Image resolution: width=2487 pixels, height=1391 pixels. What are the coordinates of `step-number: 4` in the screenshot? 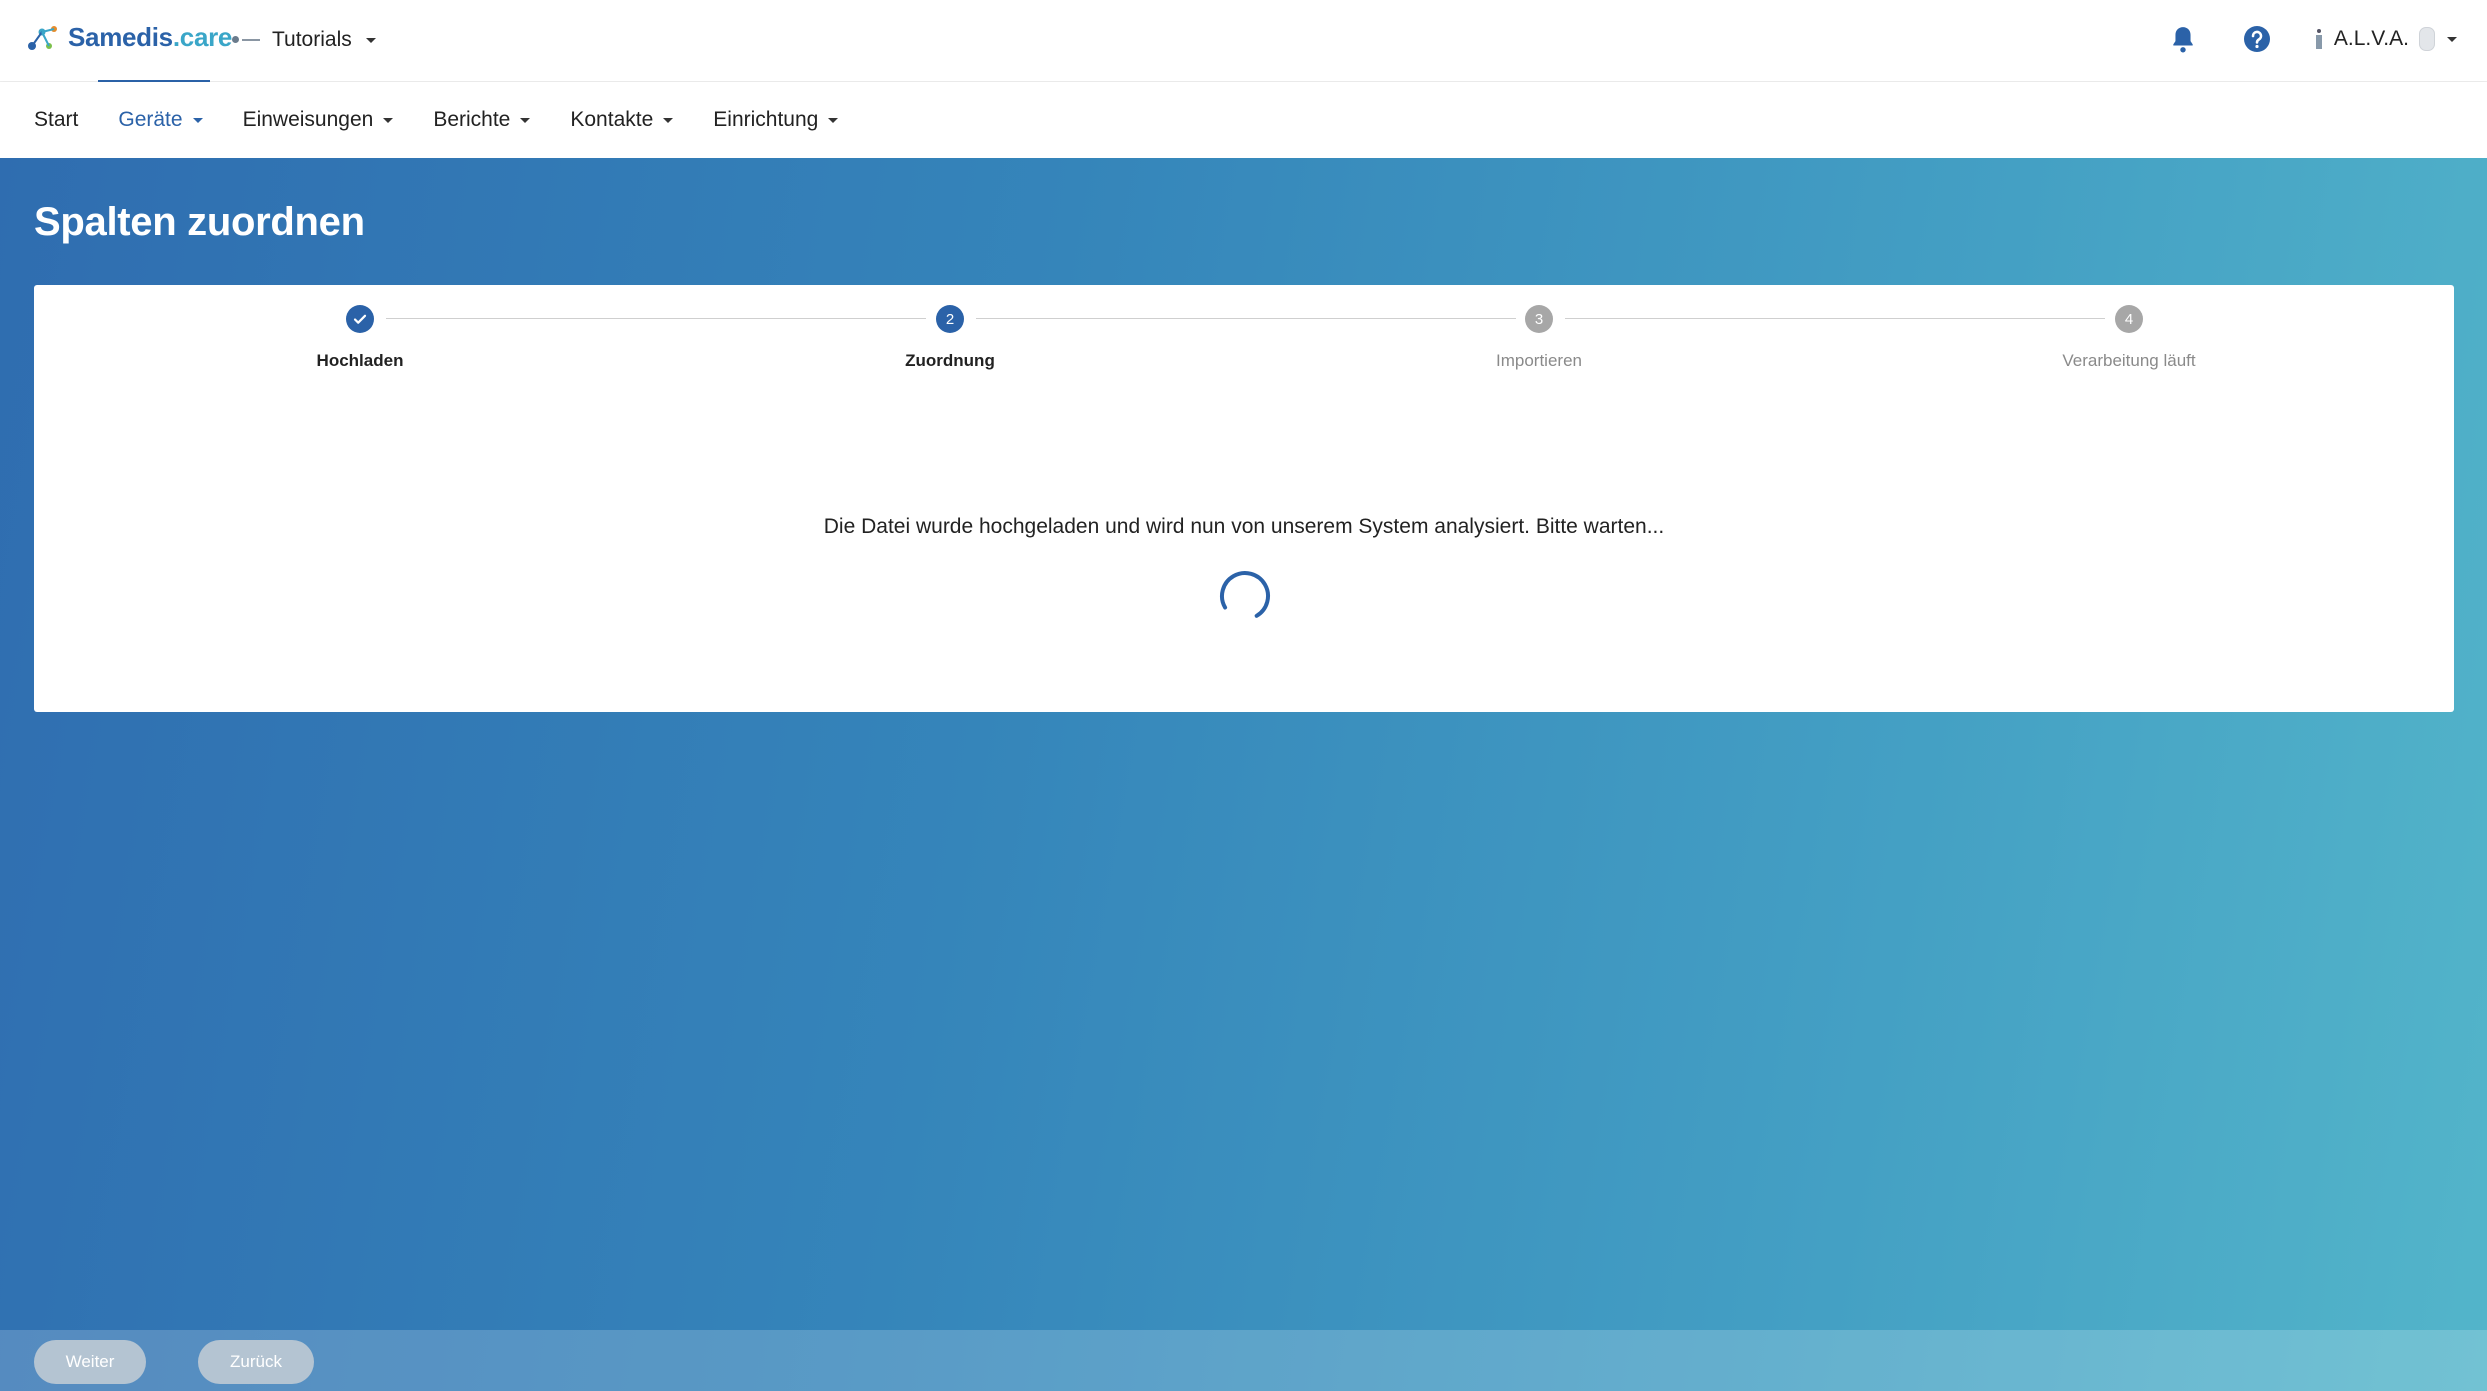 It's located at (2129, 319).